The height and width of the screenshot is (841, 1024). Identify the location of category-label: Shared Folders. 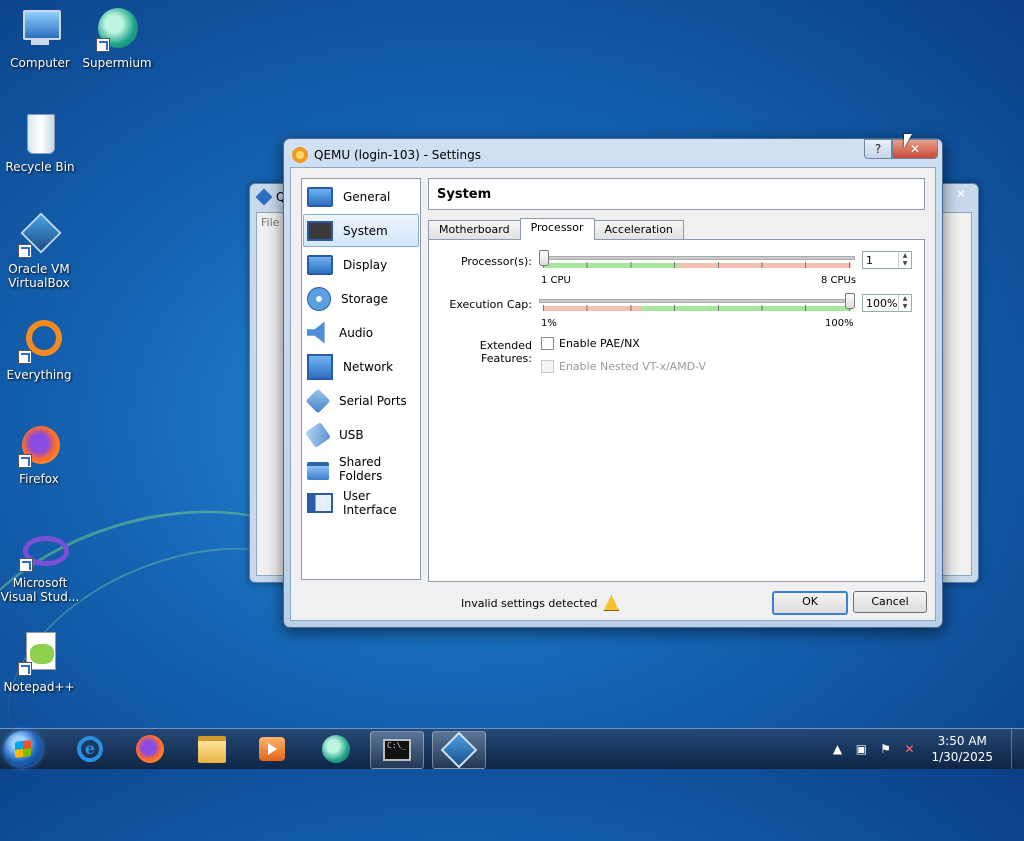
(361, 468).